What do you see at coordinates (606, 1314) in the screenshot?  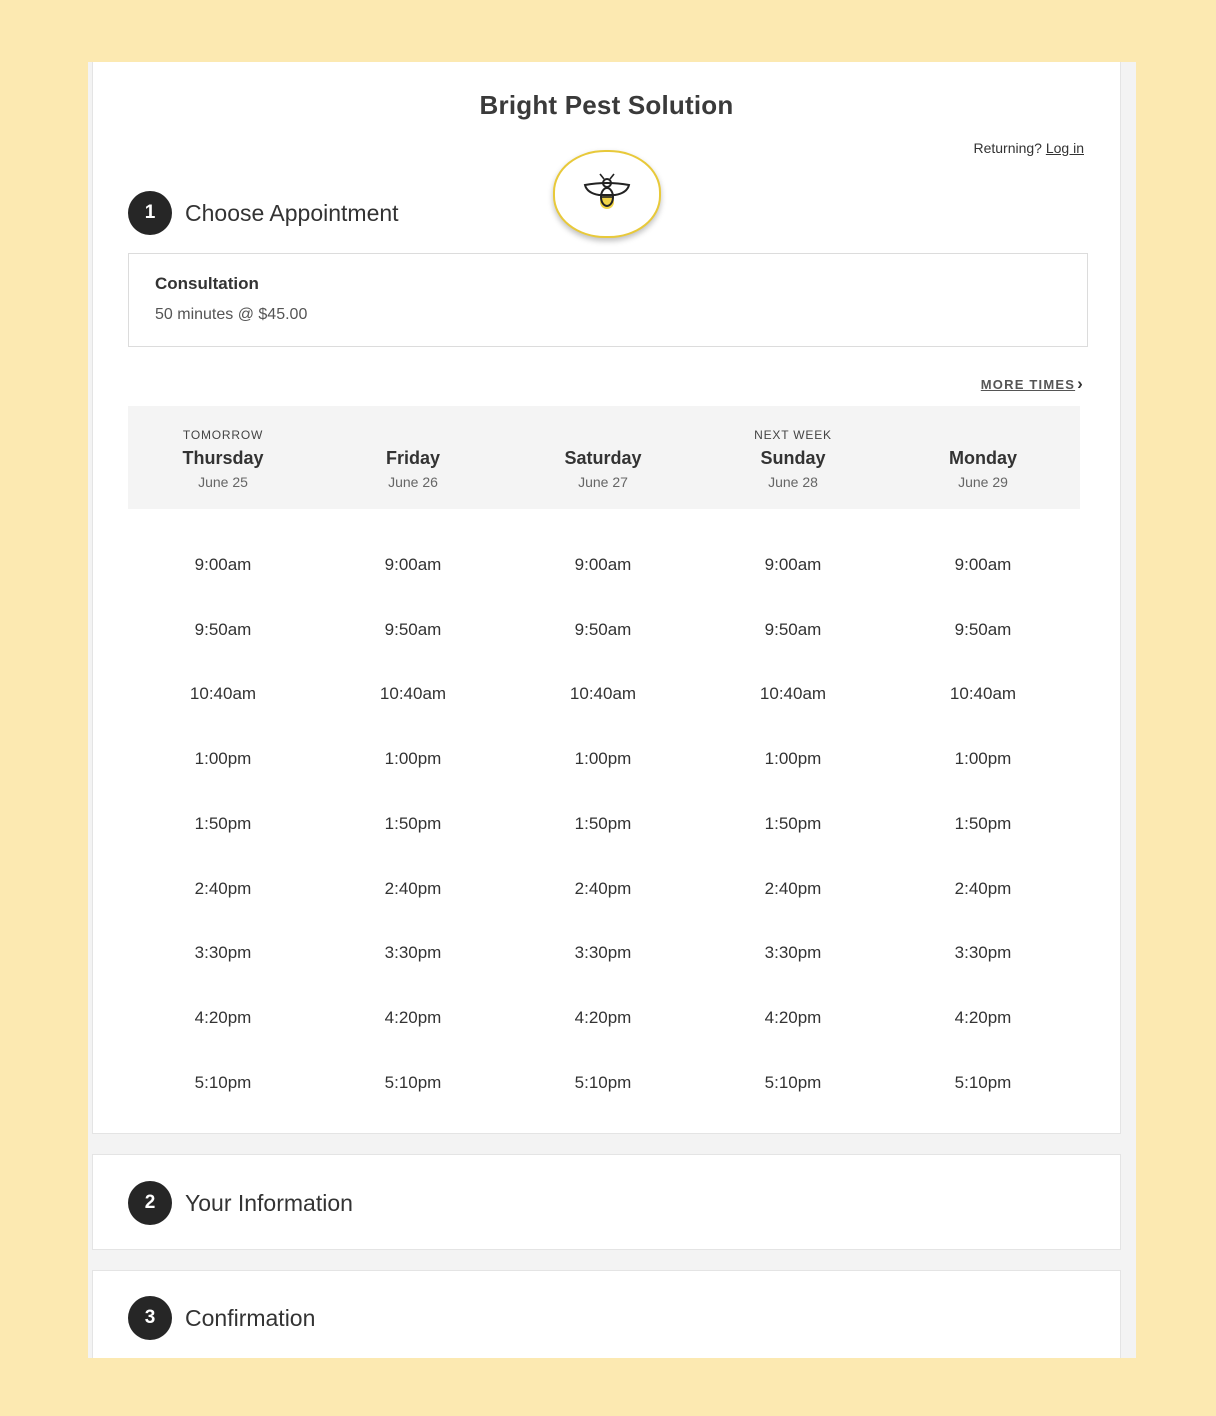 I see `confirmation-section: 3 Confirmation` at bounding box center [606, 1314].